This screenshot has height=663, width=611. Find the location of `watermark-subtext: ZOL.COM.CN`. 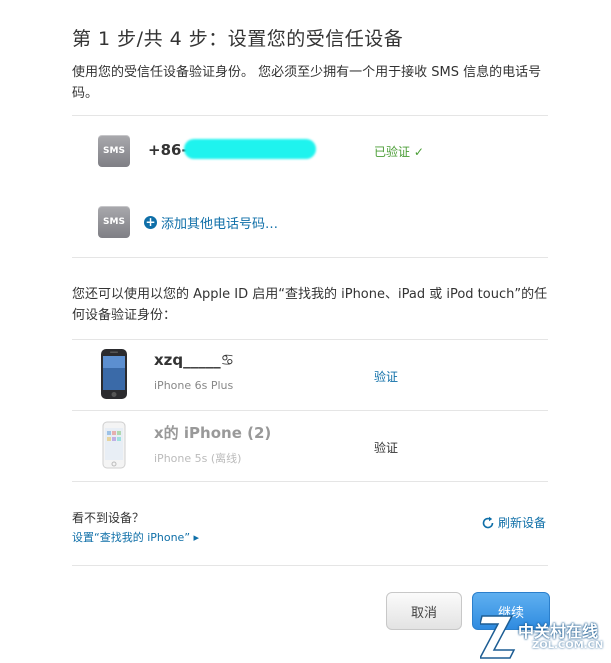

watermark-subtext: ZOL.COM.CN is located at coordinates (568, 645).